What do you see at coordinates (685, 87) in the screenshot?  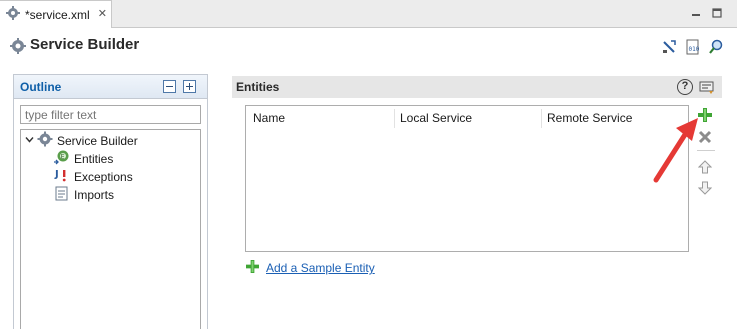 I see `help-icon: ?` at bounding box center [685, 87].